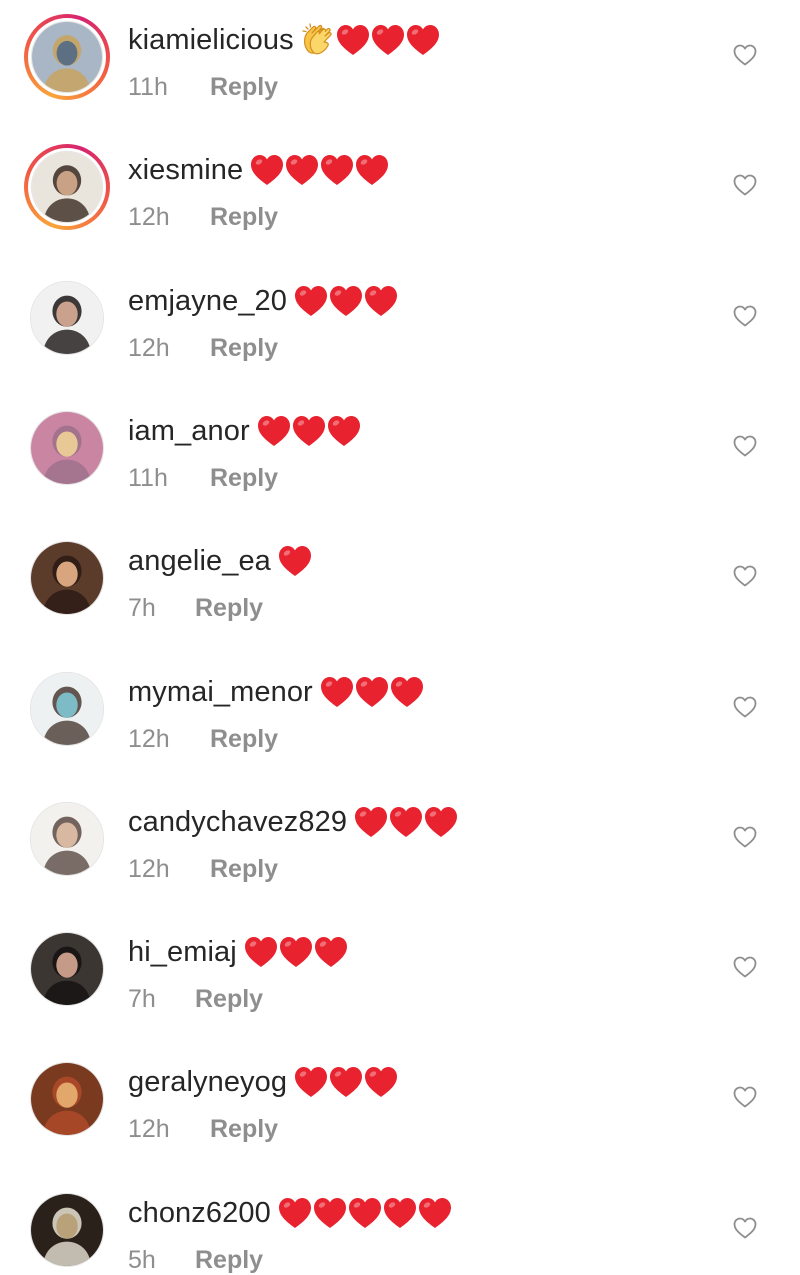 This screenshot has height=1275, width=800. I want to click on comment-username: mymai_menor, so click(220, 692).